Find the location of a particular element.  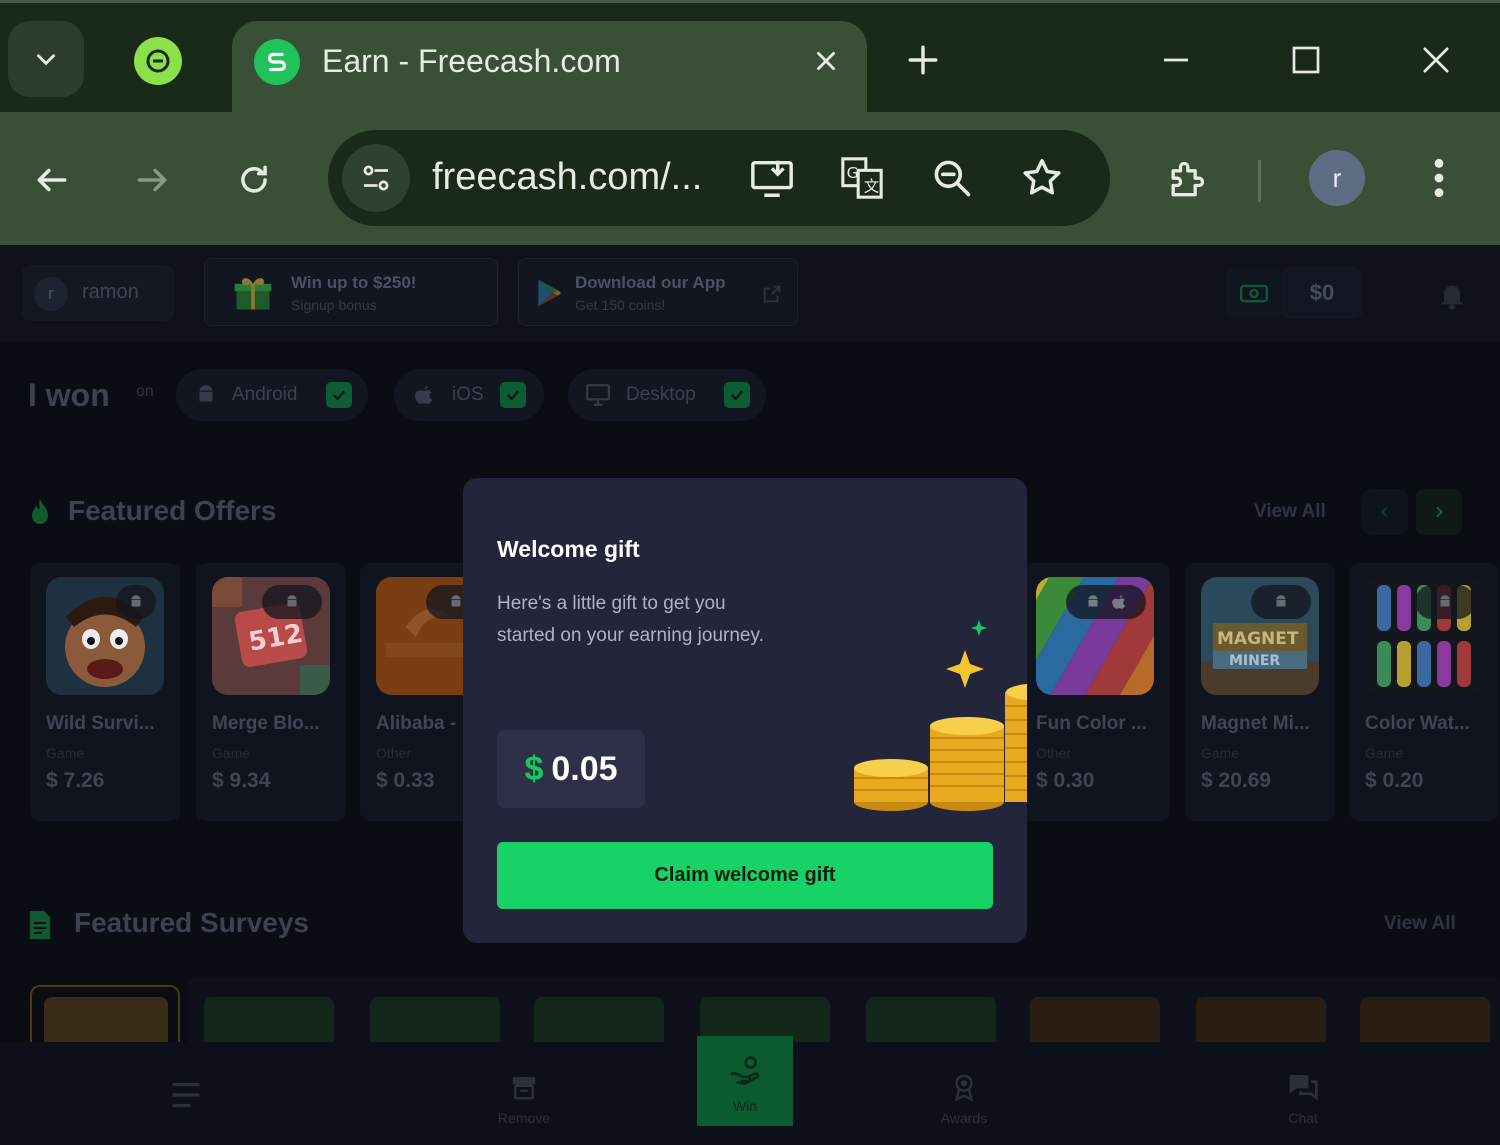

site-info-button is located at coordinates (376, 178).